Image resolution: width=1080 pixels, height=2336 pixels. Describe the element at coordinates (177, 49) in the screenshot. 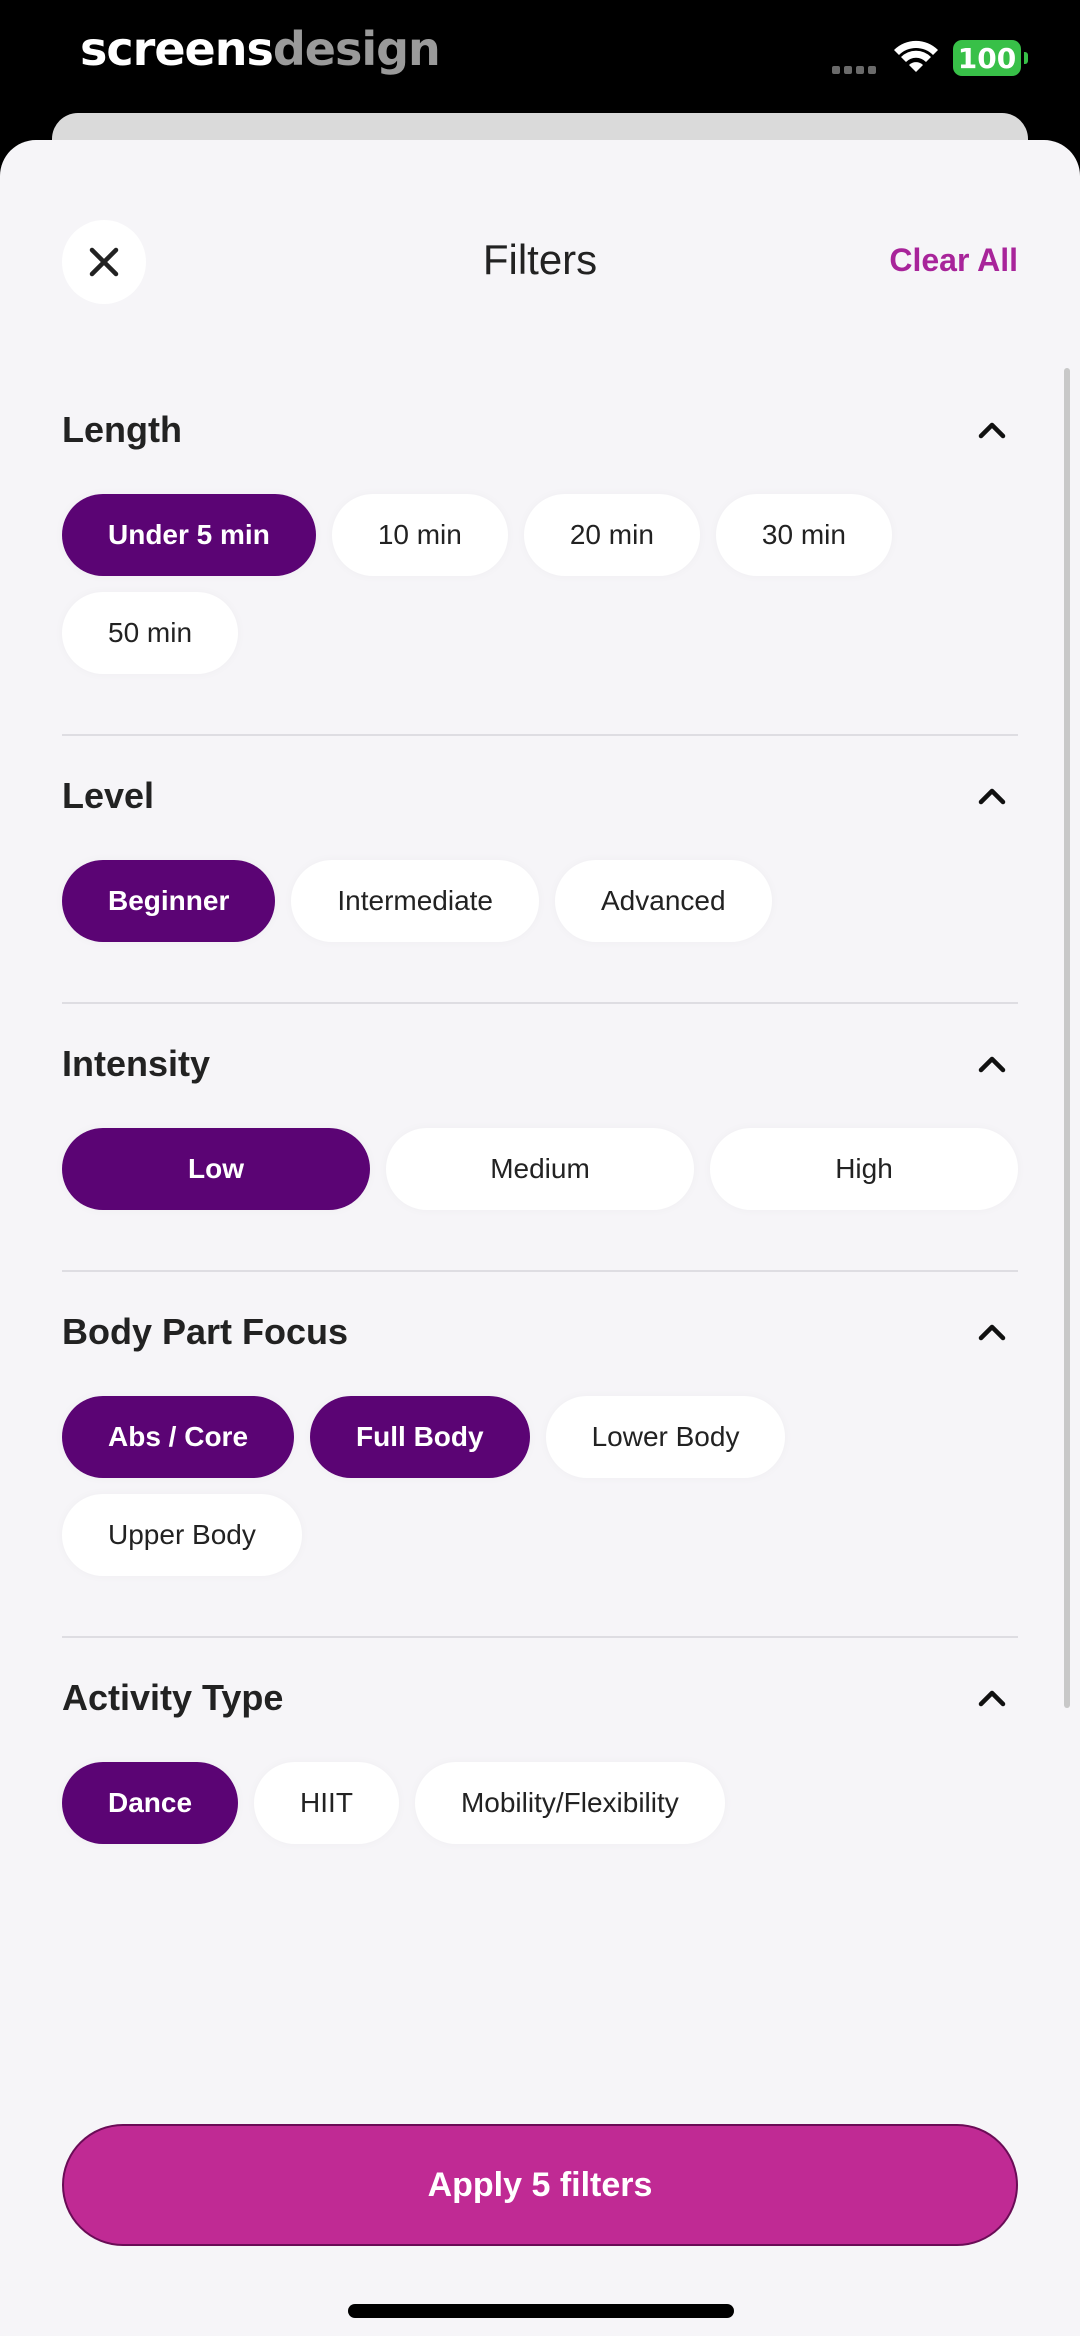

I see `brand-part-1: screens` at that location.